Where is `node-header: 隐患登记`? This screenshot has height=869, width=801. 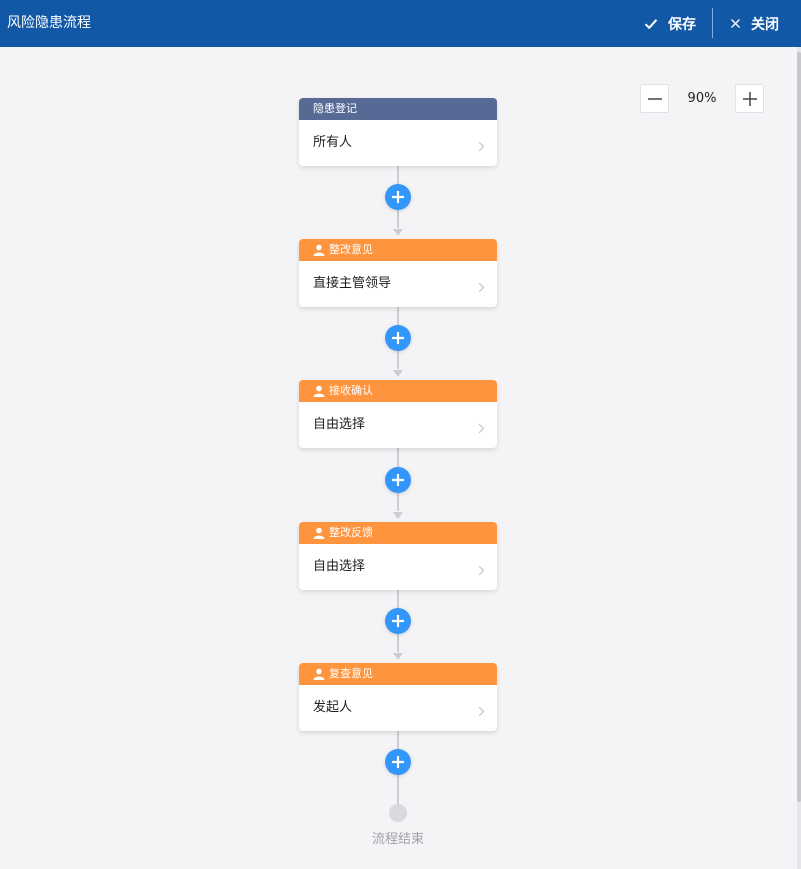
node-header: 隐患登记 is located at coordinates (398, 109).